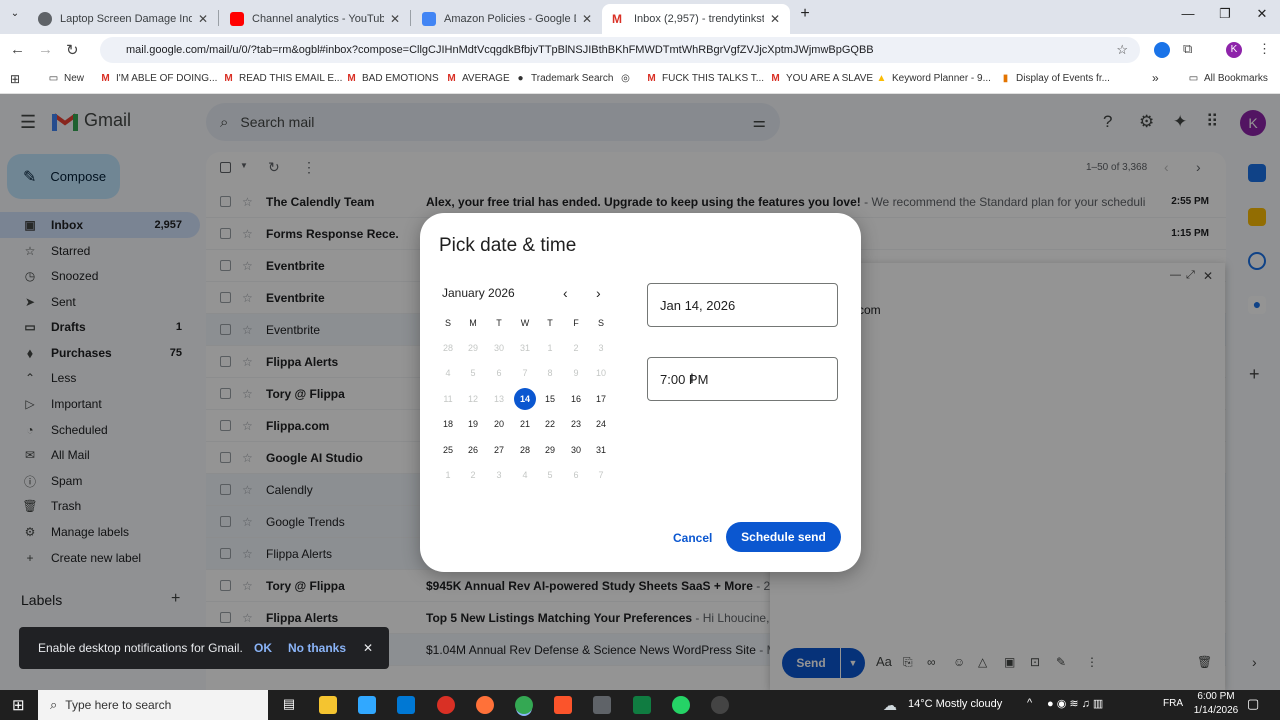 This screenshot has height=720, width=1280. Describe the element at coordinates (15, 13) in the screenshot. I see `tab-search-icon: ⌄` at that location.